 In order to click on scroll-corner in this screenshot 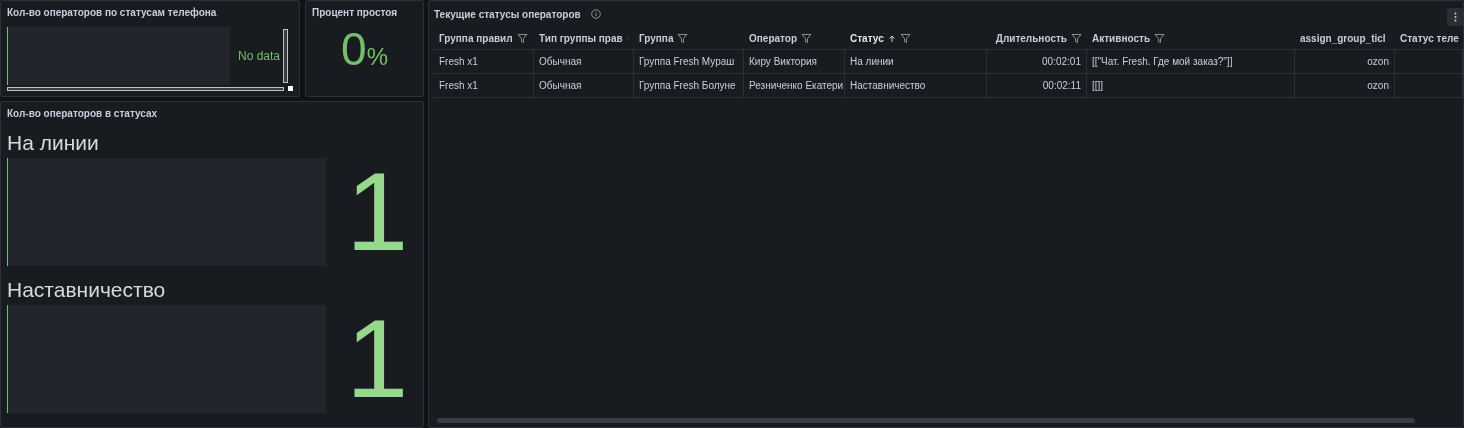, I will do `click(290, 88)`.